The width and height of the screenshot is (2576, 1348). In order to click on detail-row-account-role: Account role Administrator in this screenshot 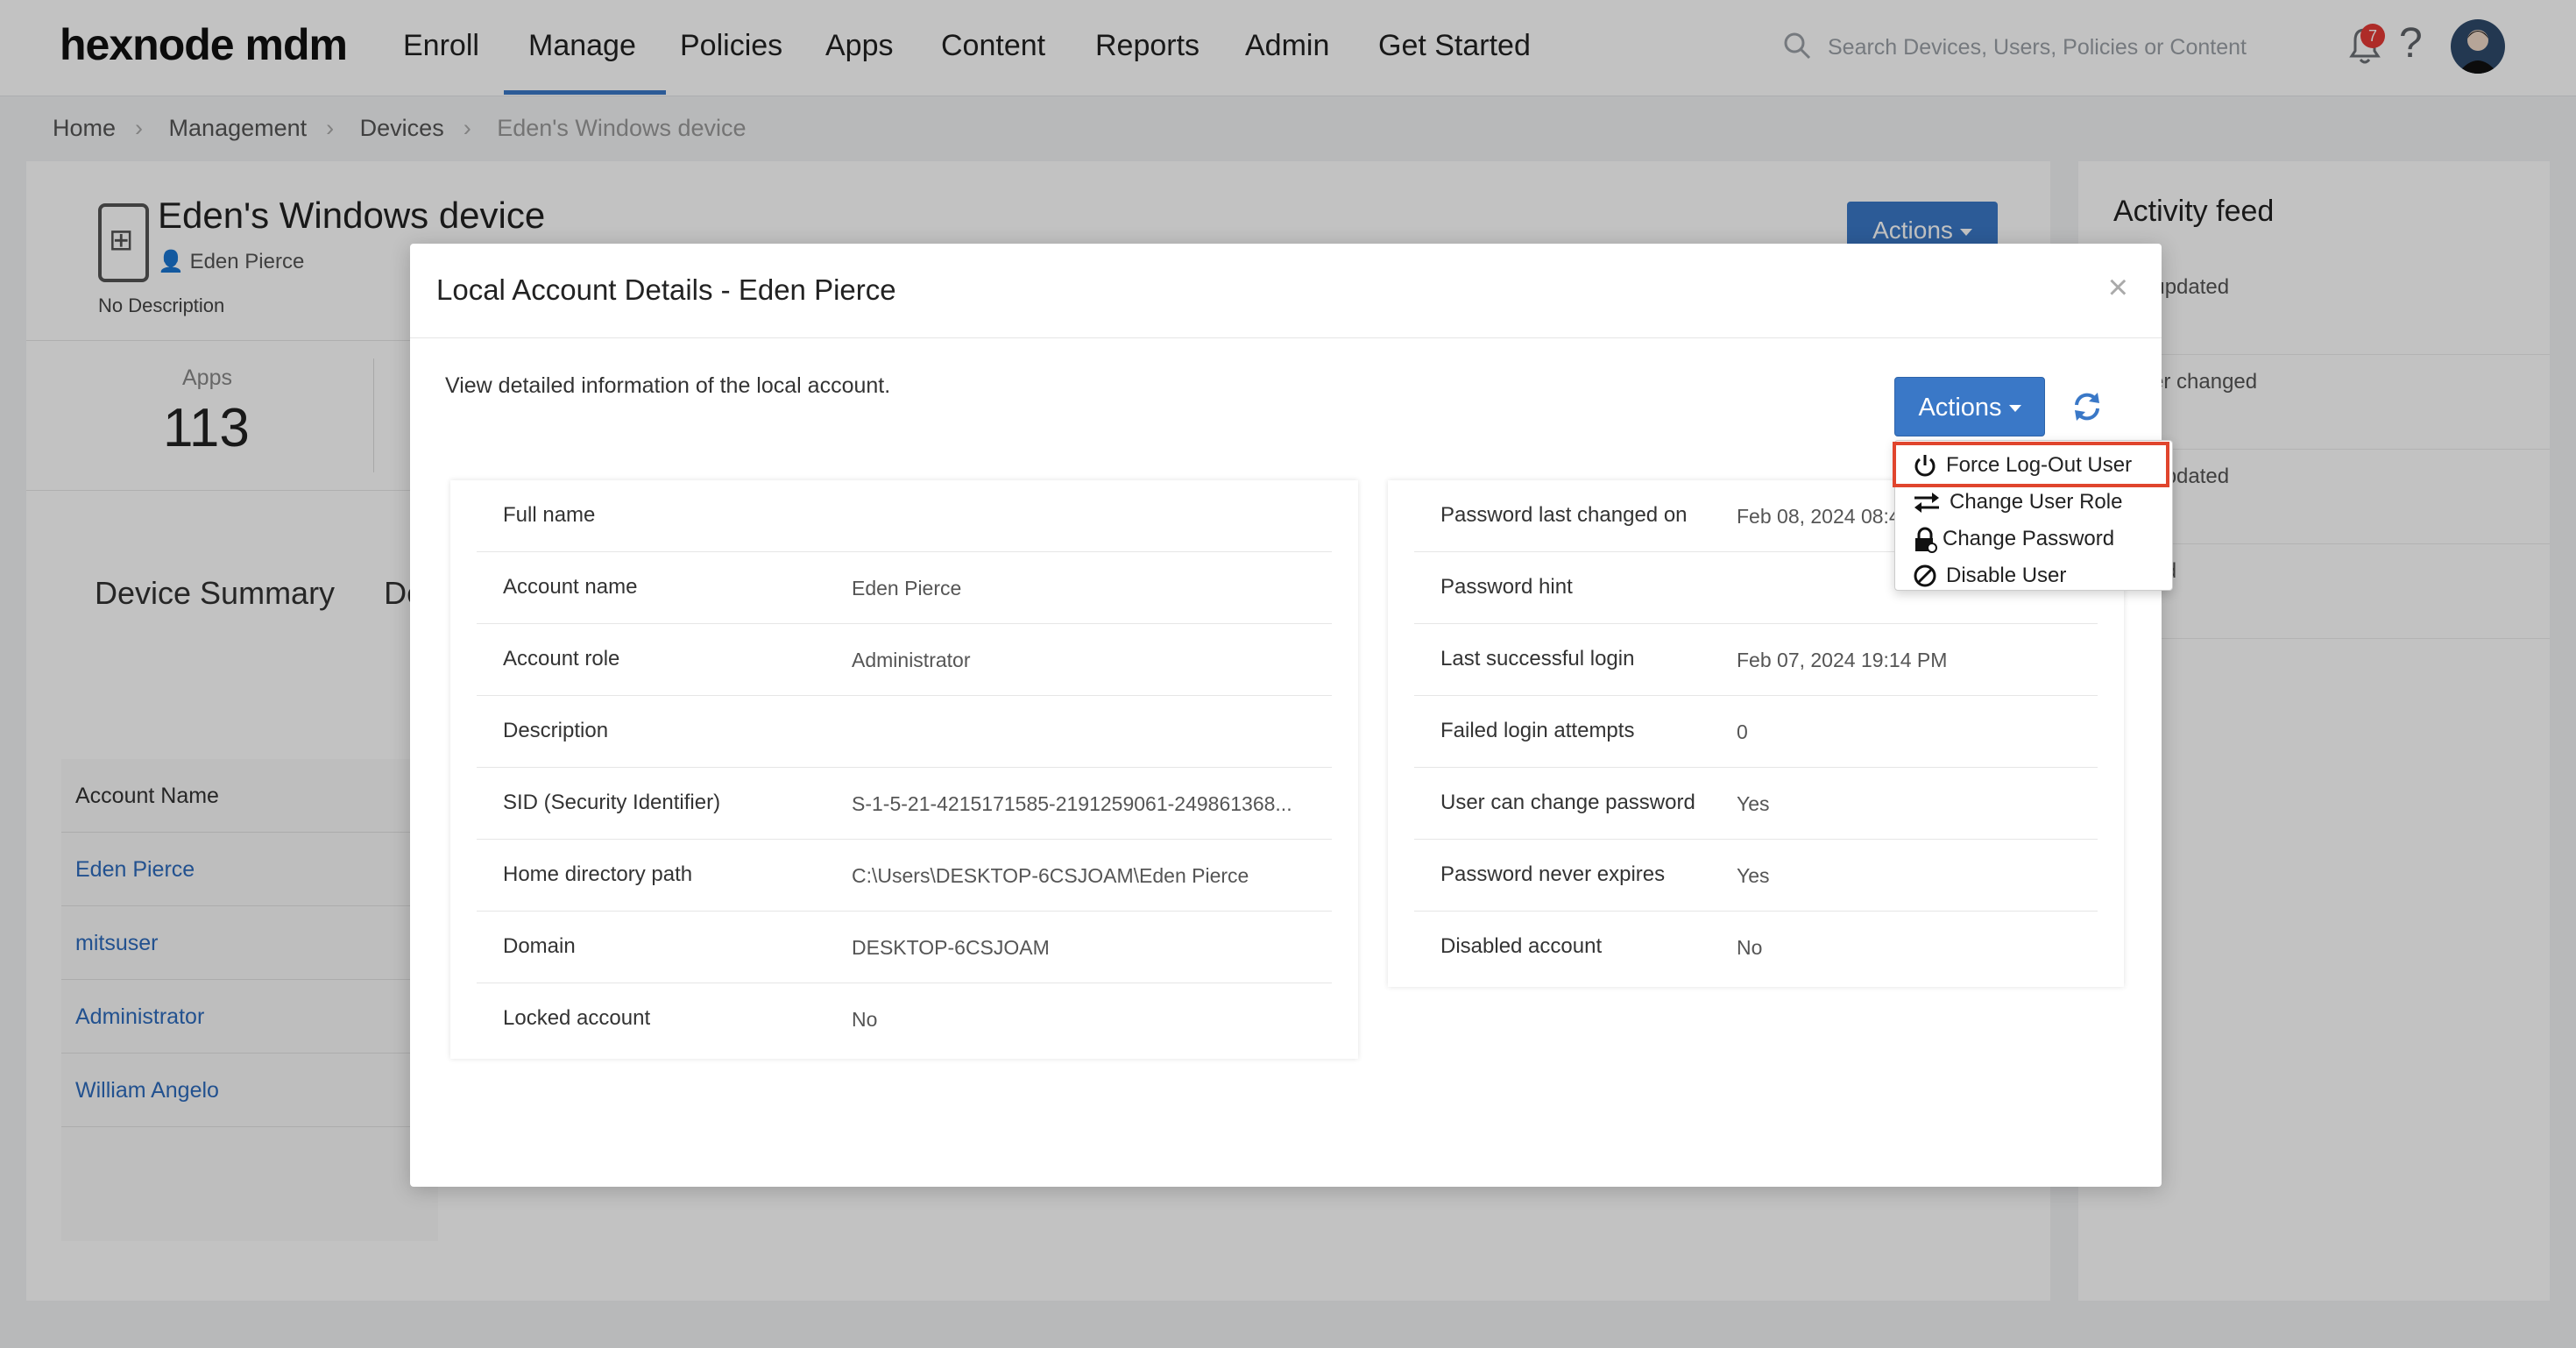, I will do `click(904, 660)`.